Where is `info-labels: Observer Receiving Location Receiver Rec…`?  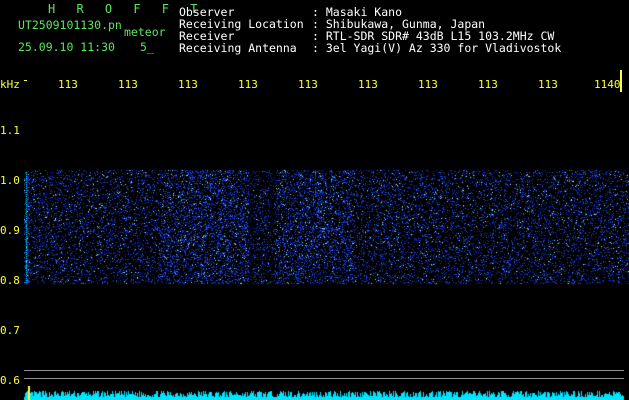 info-labels: Observer Receiving Location Receiver Rec… is located at coordinates (241, 30).